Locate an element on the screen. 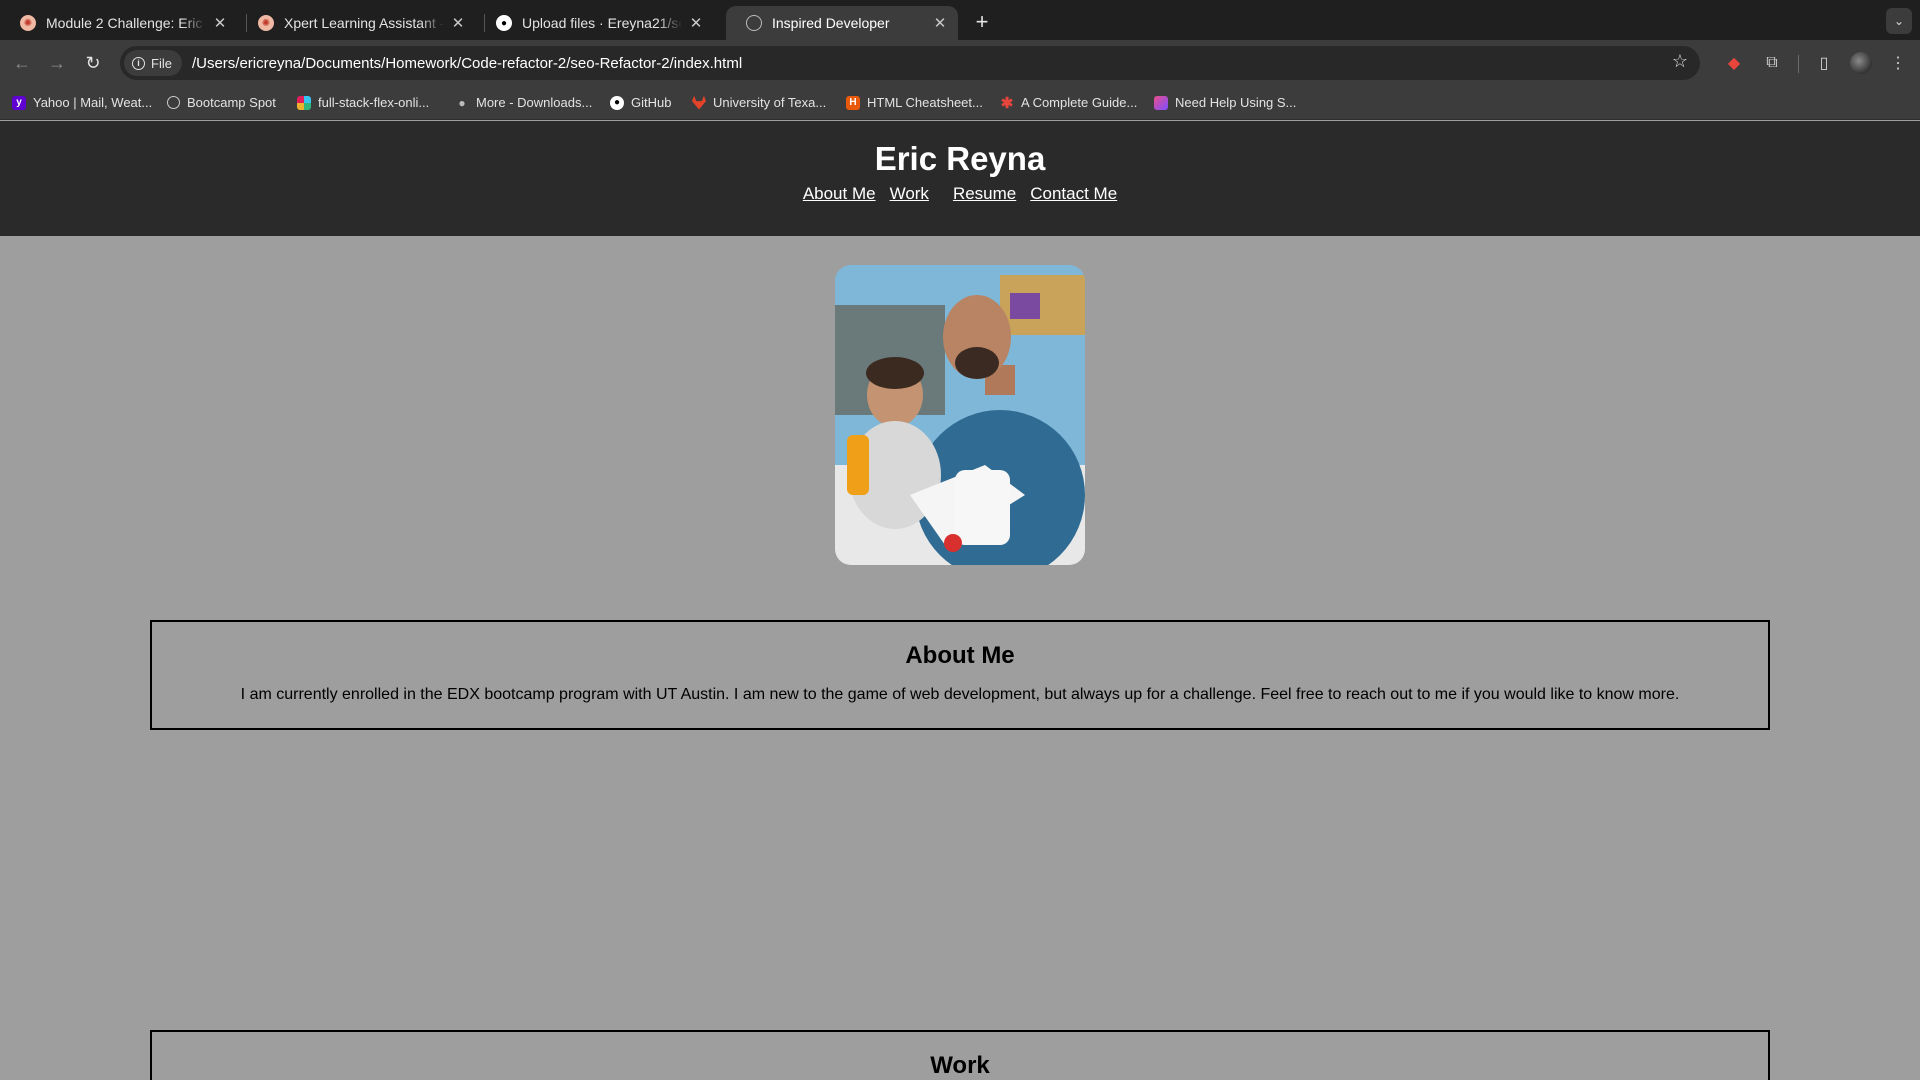 This screenshot has width=1920, height=1080. bookmark-label: Bootcamp Spot is located at coordinates (231, 102).